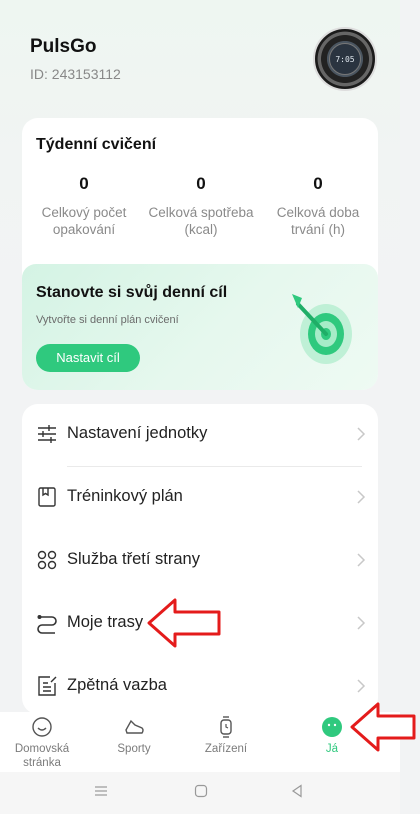  I want to click on menu-item-label: Tréninkový plán, so click(125, 496).